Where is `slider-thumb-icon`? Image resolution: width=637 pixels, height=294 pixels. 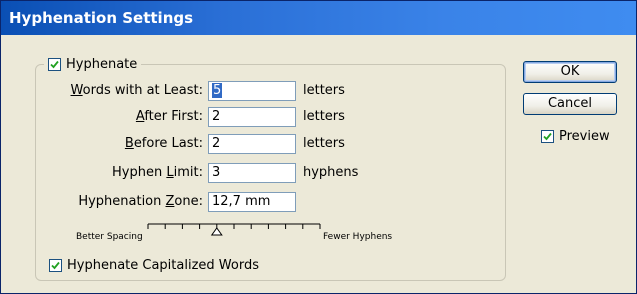 slider-thumb-icon is located at coordinates (216, 231).